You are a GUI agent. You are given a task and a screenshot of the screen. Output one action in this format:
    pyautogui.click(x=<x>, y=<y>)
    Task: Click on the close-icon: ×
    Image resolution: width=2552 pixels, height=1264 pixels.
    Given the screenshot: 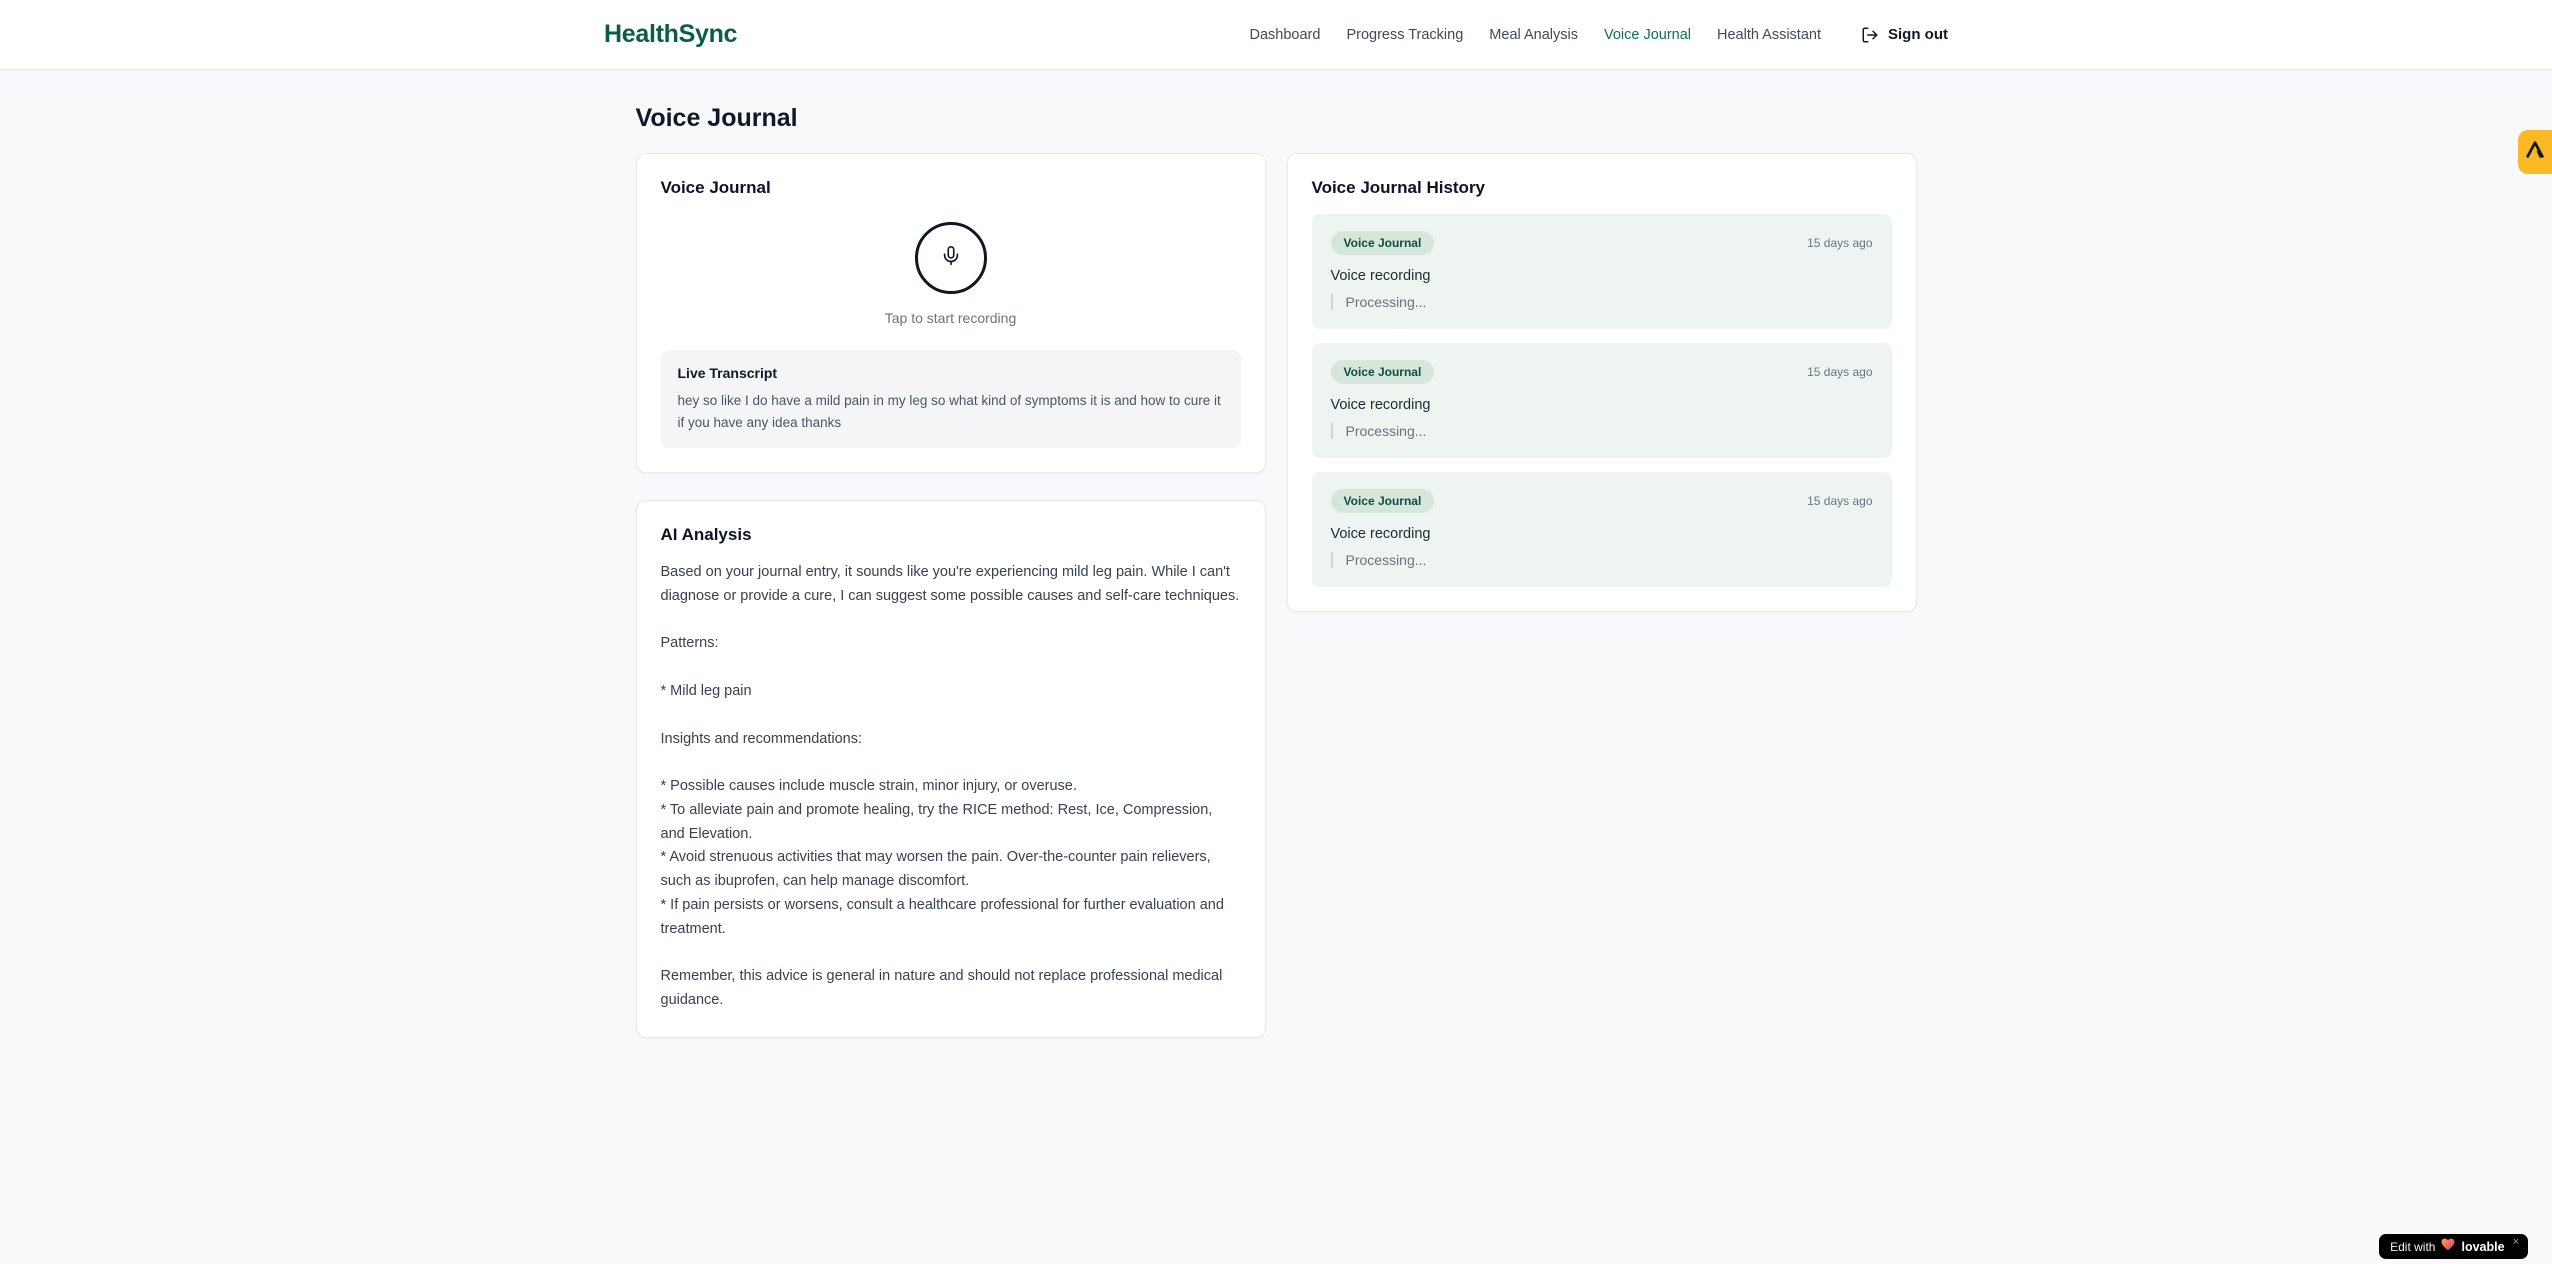 What is the action you would take?
    pyautogui.click(x=2516, y=1242)
    